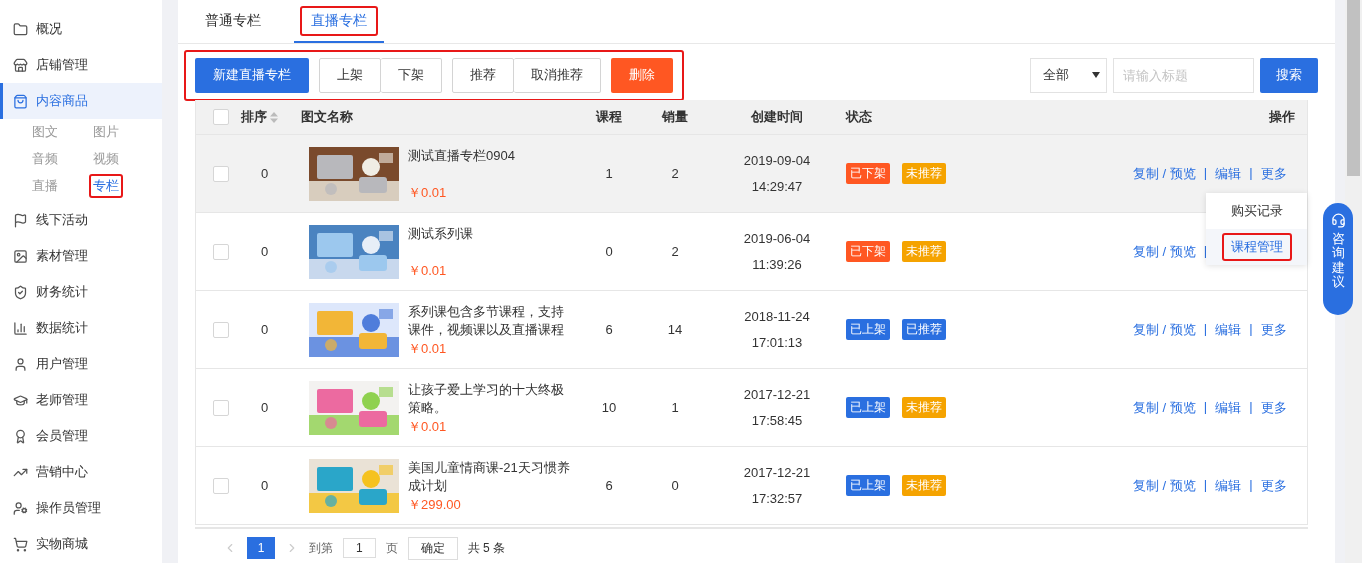 The image size is (1362, 563). What do you see at coordinates (81, 508) in the screenshot?
I see `sidebar-item: 操作员管理` at bounding box center [81, 508].